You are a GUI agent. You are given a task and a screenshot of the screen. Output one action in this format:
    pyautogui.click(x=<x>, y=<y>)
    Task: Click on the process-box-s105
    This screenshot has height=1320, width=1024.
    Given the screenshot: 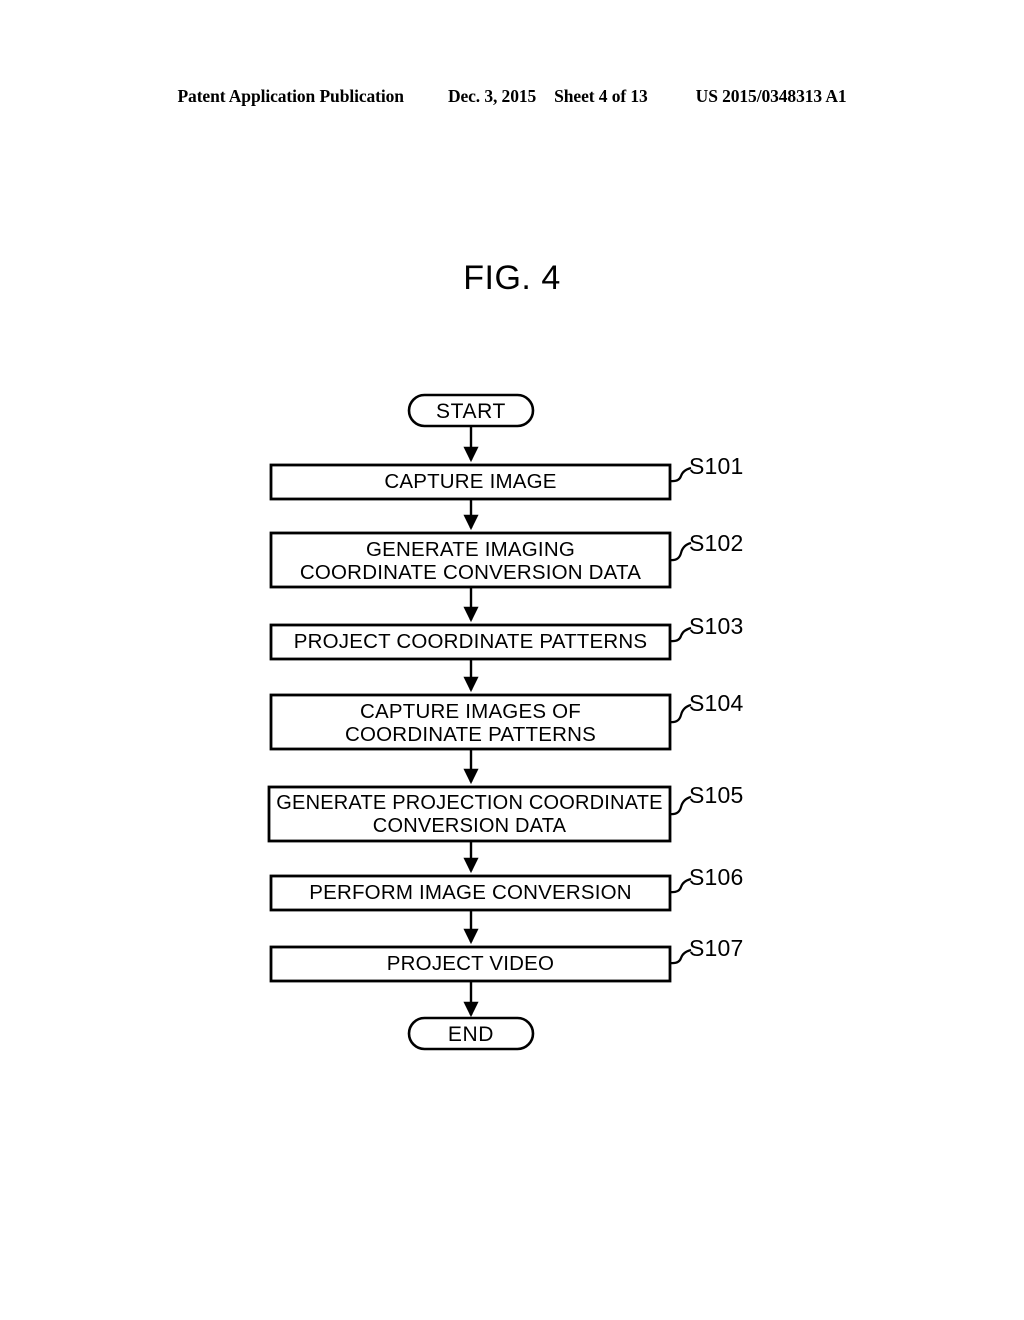 What is the action you would take?
    pyautogui.click(x=469, y=814)
    